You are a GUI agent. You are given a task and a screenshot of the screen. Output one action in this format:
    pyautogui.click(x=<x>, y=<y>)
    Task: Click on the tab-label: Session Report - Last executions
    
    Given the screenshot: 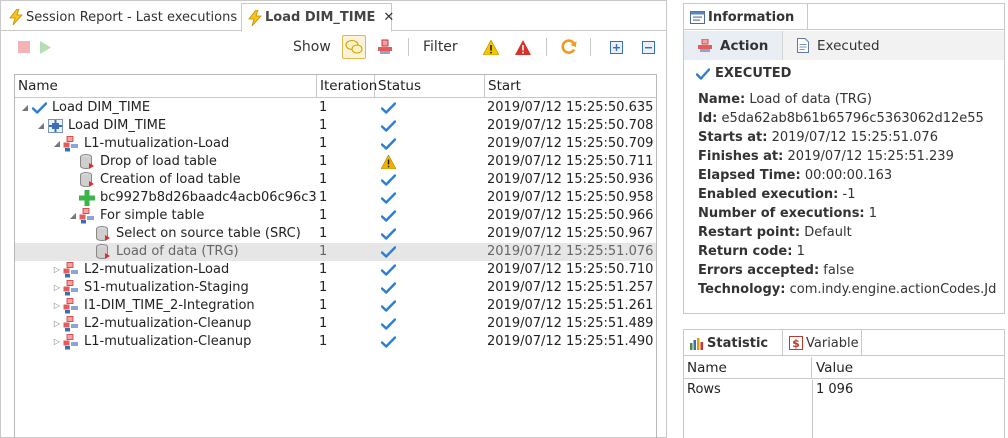 What is the action you would take?
    pyautogui.click(x=132, y=17)
    